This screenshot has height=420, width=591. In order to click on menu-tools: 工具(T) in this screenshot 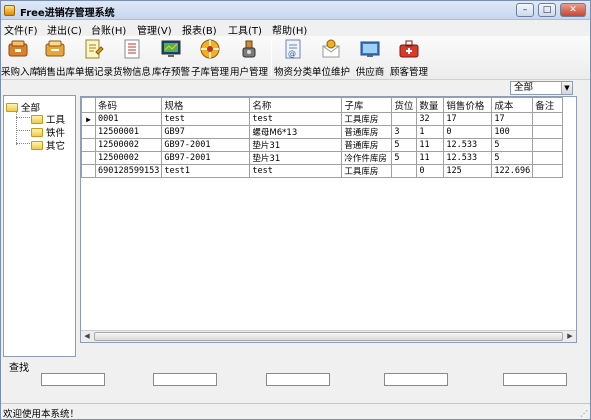, I will do `click(245, 29)`.